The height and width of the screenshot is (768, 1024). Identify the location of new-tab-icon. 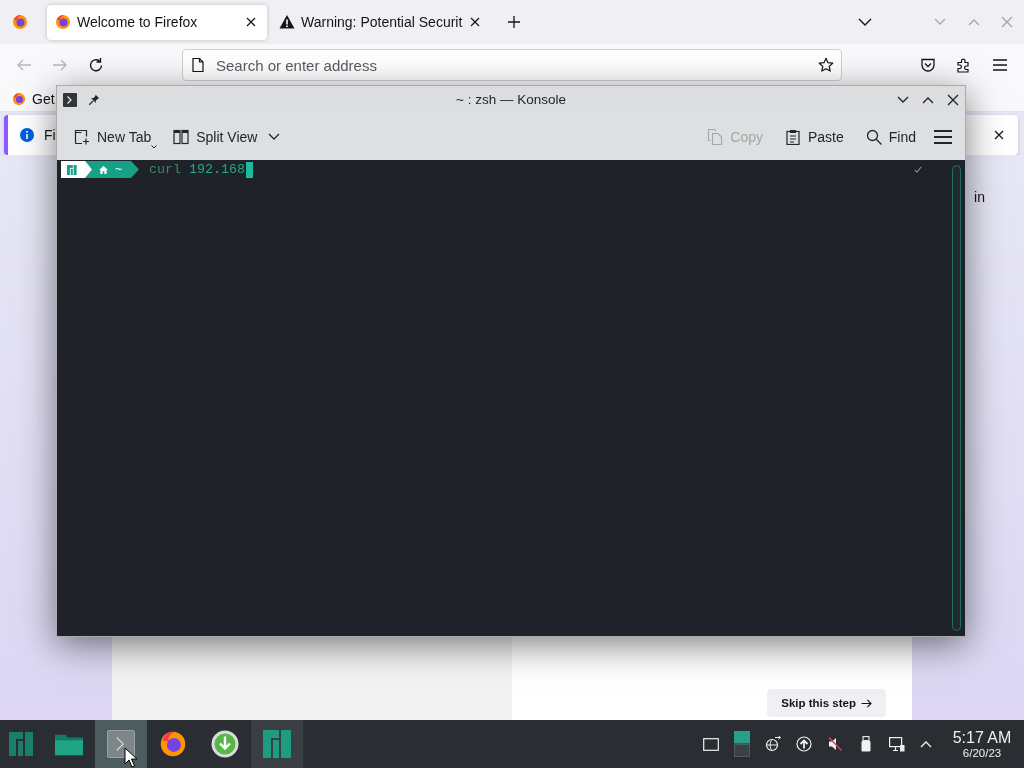
(82, 136).